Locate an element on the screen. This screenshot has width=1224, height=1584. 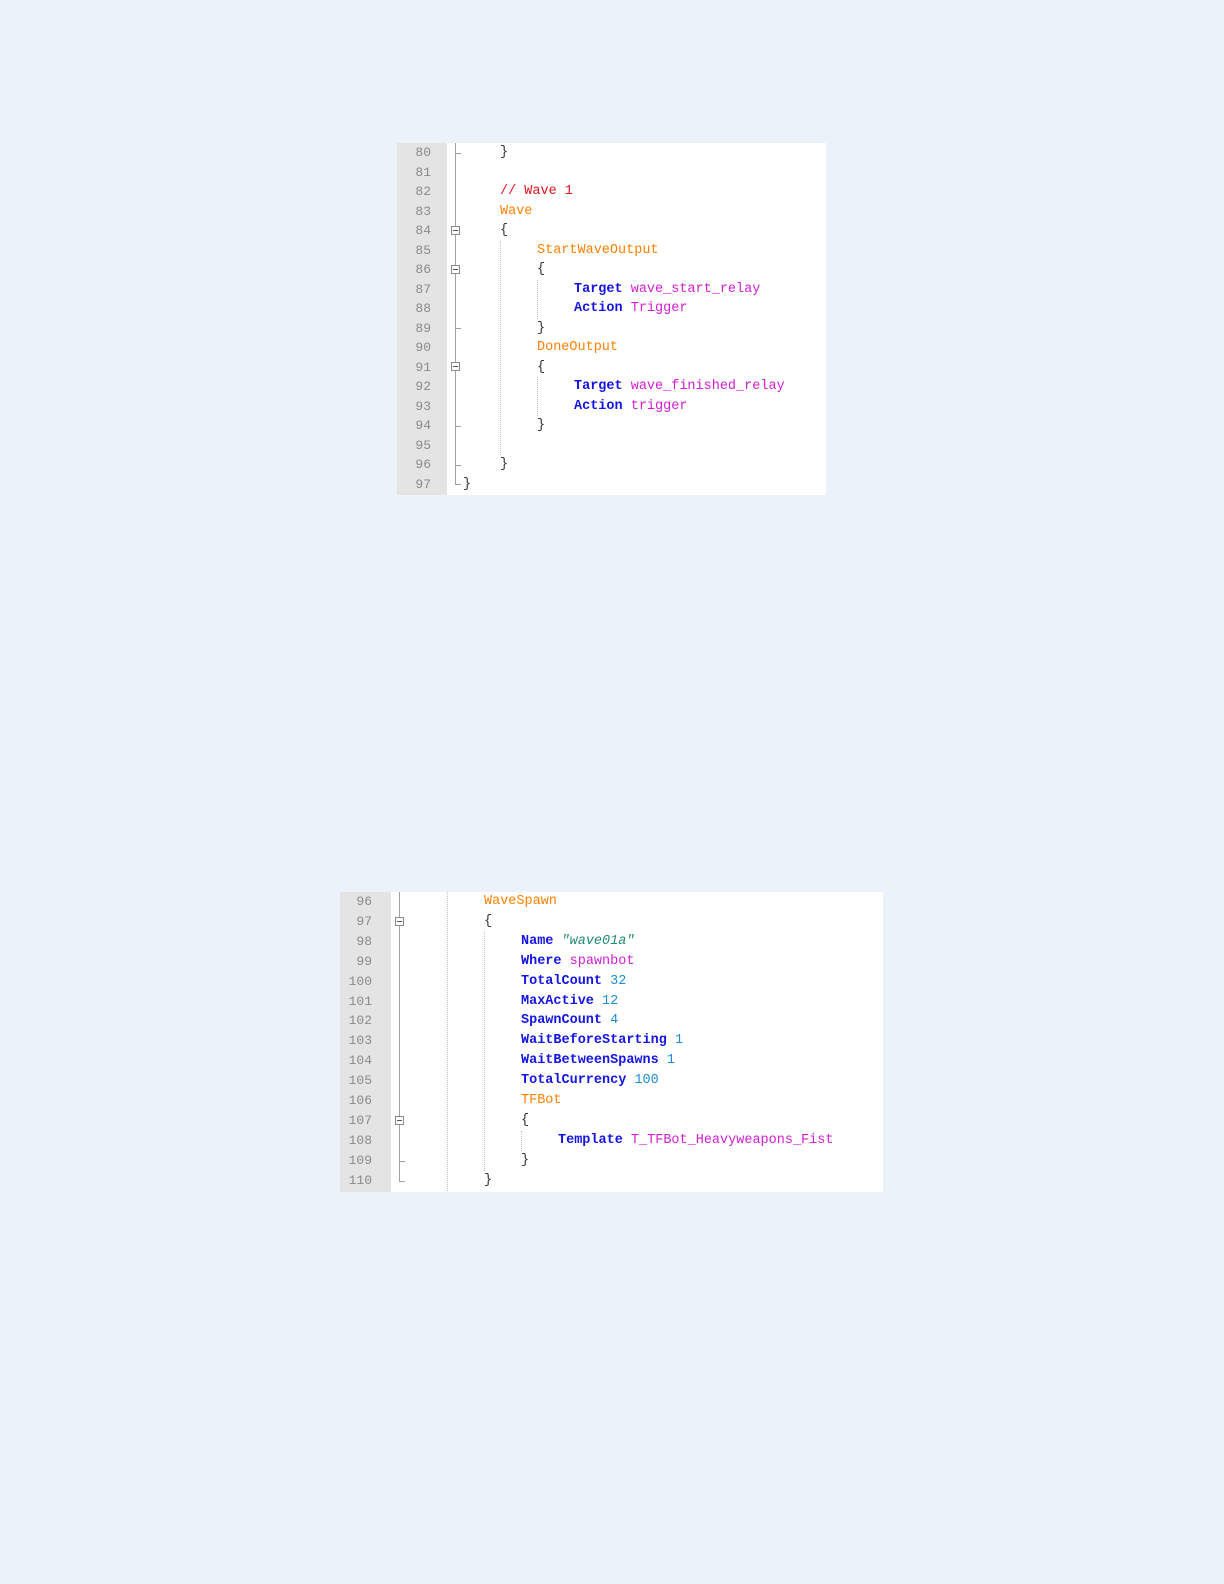
code-line: 104 WaitBetweenSpawns 1 is located at coordinates (611, 1061).